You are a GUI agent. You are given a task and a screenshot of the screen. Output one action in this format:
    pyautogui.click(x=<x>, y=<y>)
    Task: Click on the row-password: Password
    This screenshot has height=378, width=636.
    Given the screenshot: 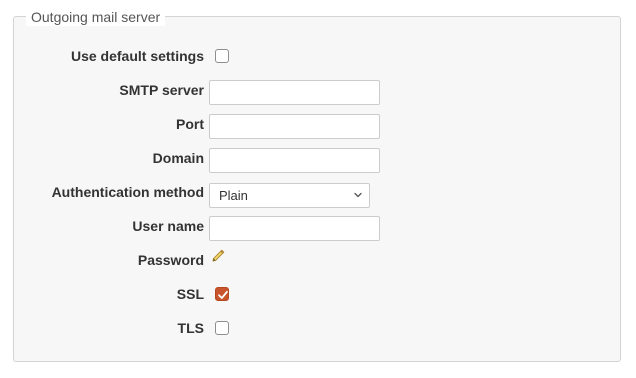 What is the action you would take?
    pyautogui.click(x=317, y=260)
    